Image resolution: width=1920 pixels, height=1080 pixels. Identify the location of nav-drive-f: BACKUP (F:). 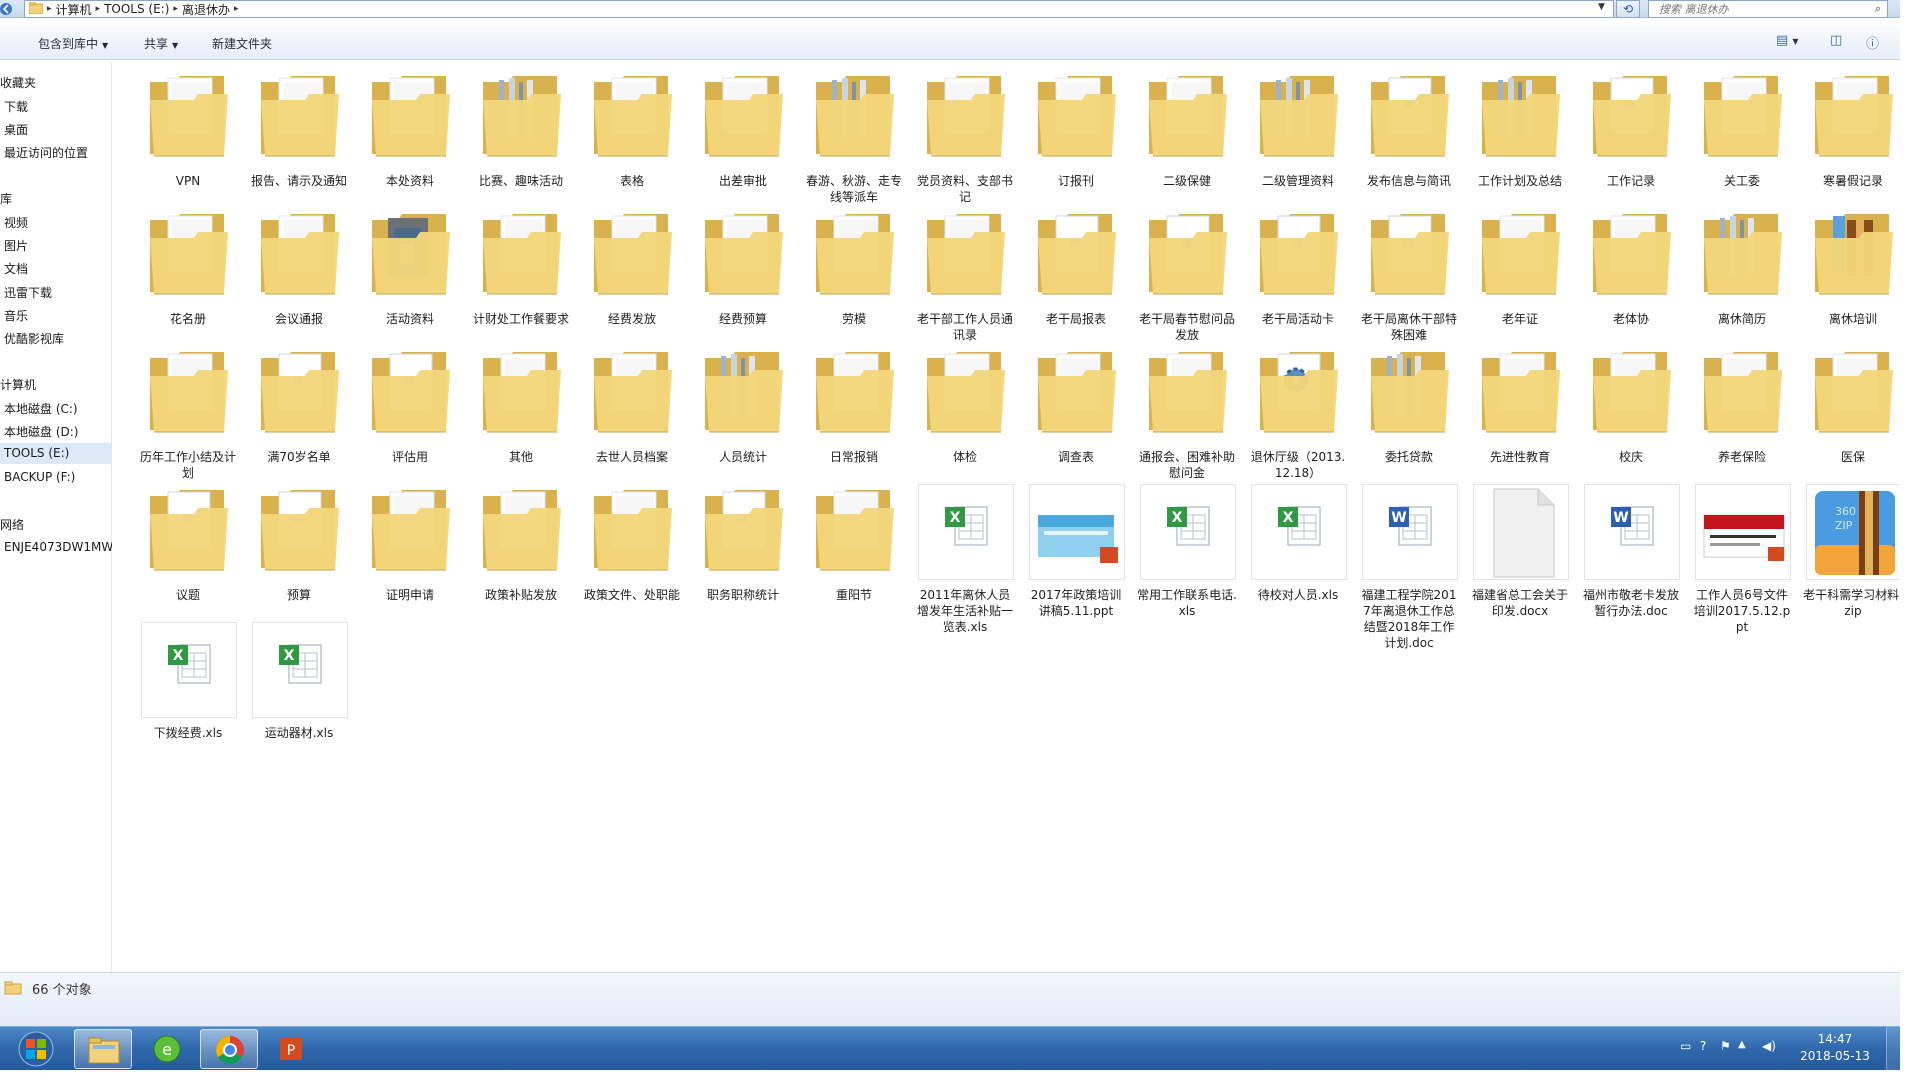
(39, 477).